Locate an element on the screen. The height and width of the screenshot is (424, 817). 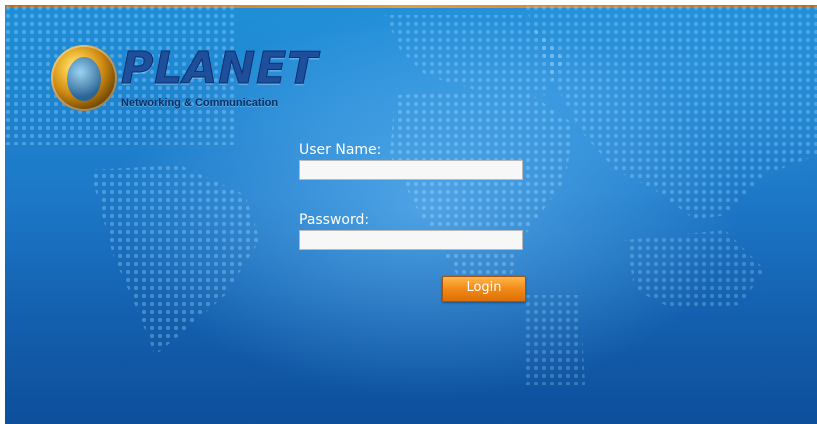
brand-name: PLANET is located at coordinates (219, 68).